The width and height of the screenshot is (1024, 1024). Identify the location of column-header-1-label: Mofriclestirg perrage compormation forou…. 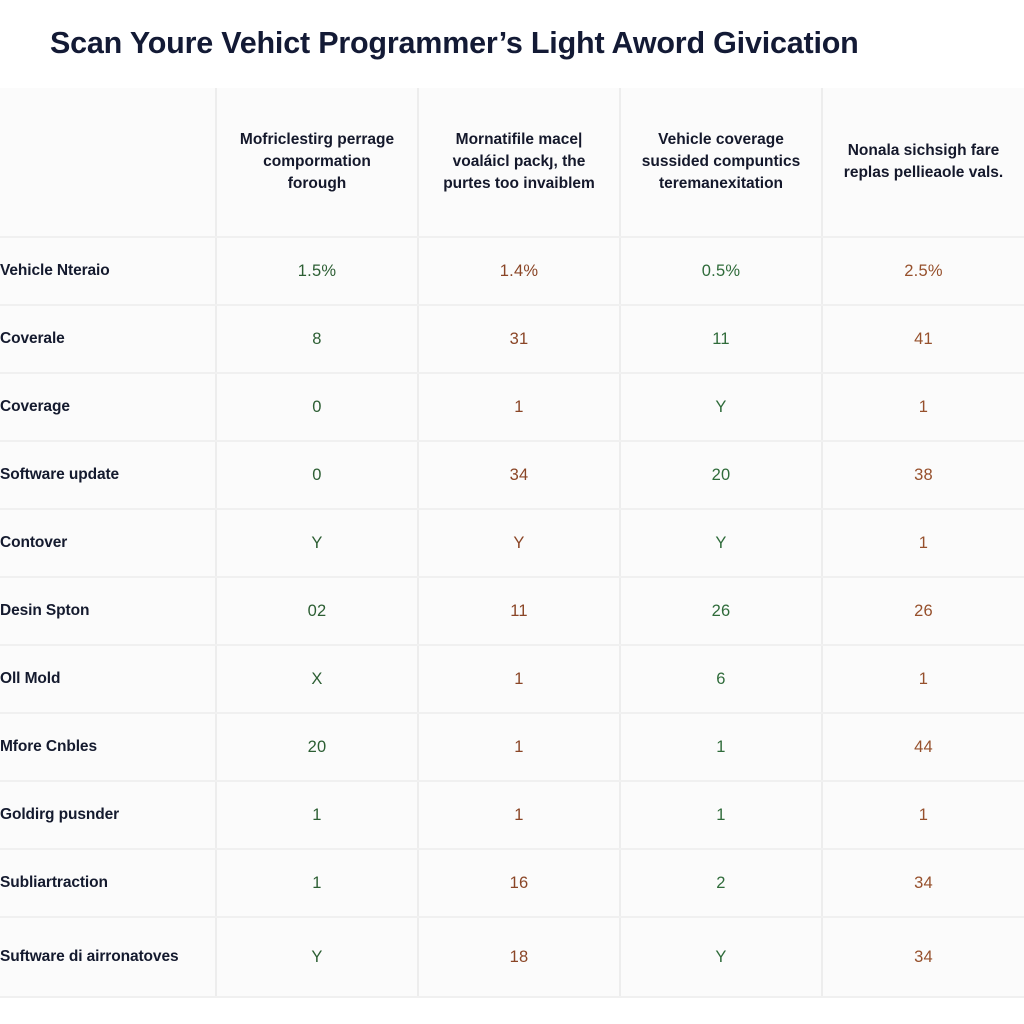
(317, 161).